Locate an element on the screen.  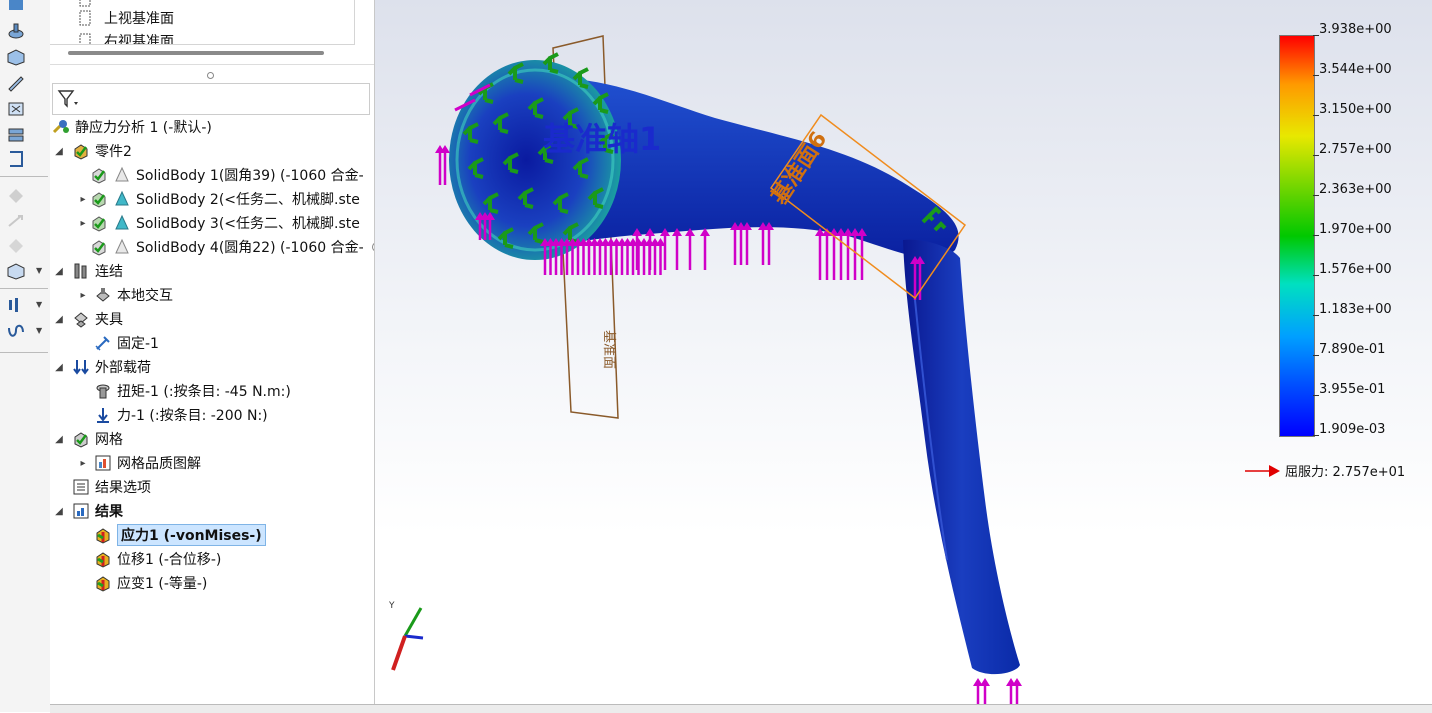
tree-item-mesh-quality: ▸ 网格品质图解 is located at coordinates (138, 463).